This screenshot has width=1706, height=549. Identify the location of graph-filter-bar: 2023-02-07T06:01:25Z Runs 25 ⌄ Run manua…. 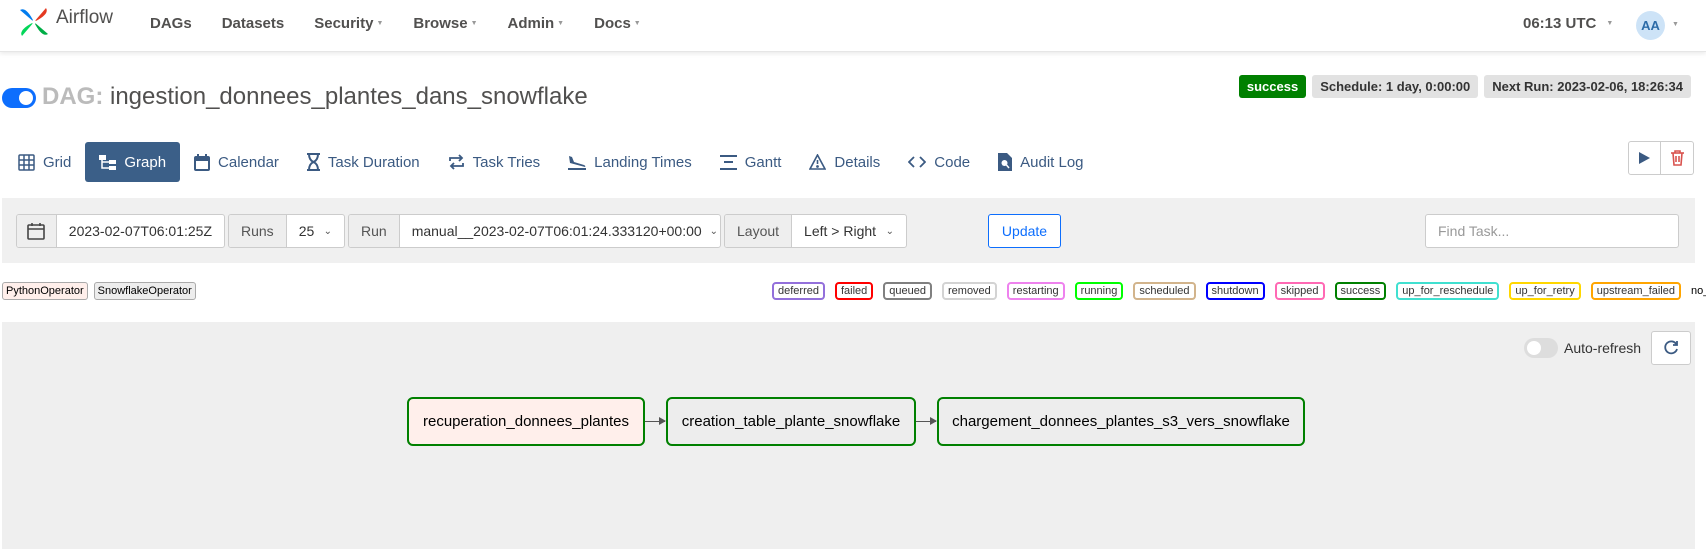
(848, 230).